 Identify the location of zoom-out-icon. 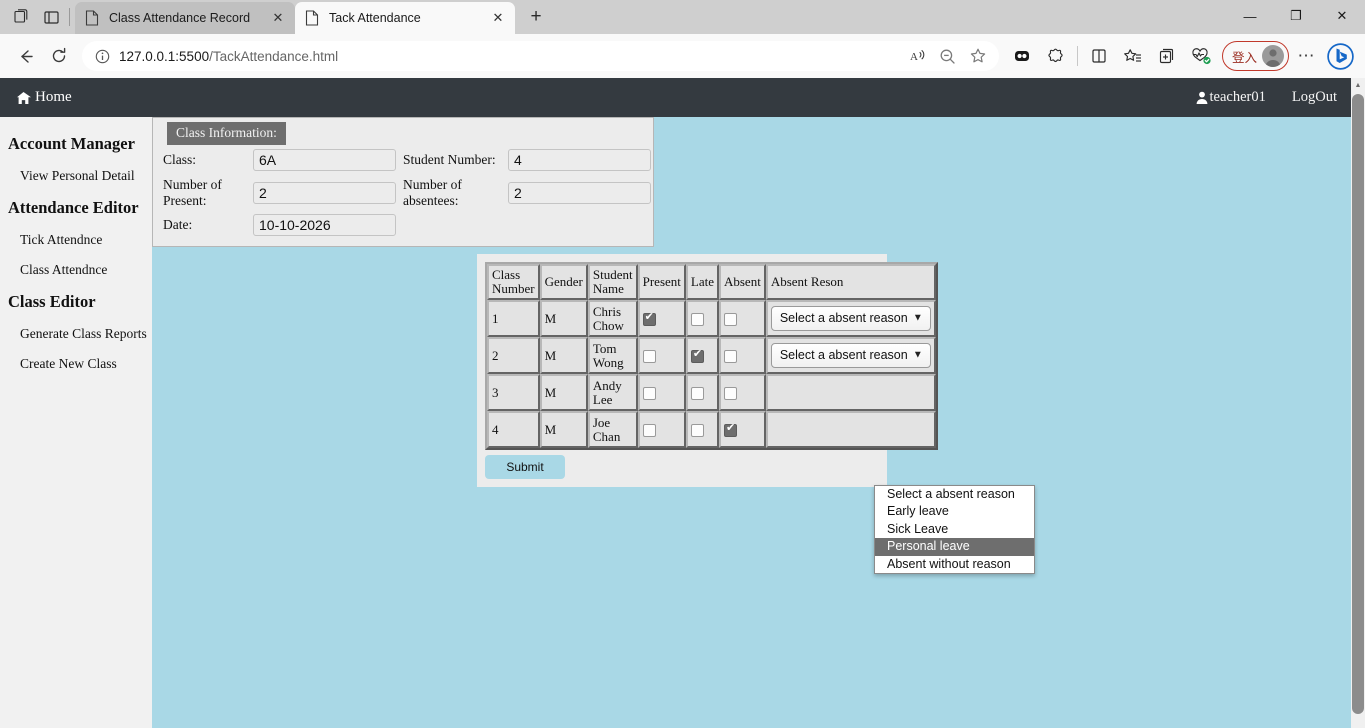
(948, 56).